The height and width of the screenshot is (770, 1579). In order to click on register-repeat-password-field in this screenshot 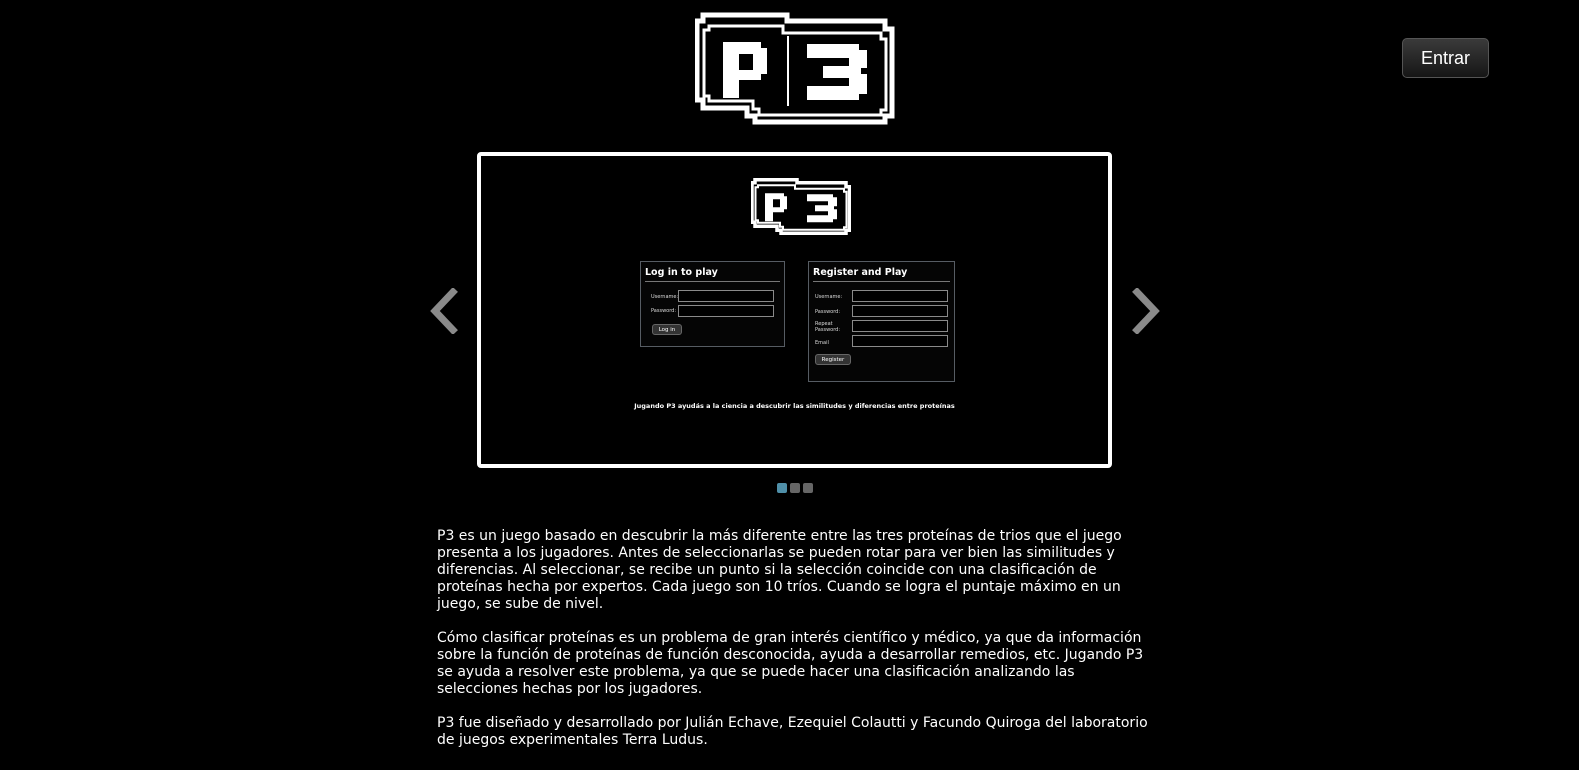, I will do `click(900, 326)`.